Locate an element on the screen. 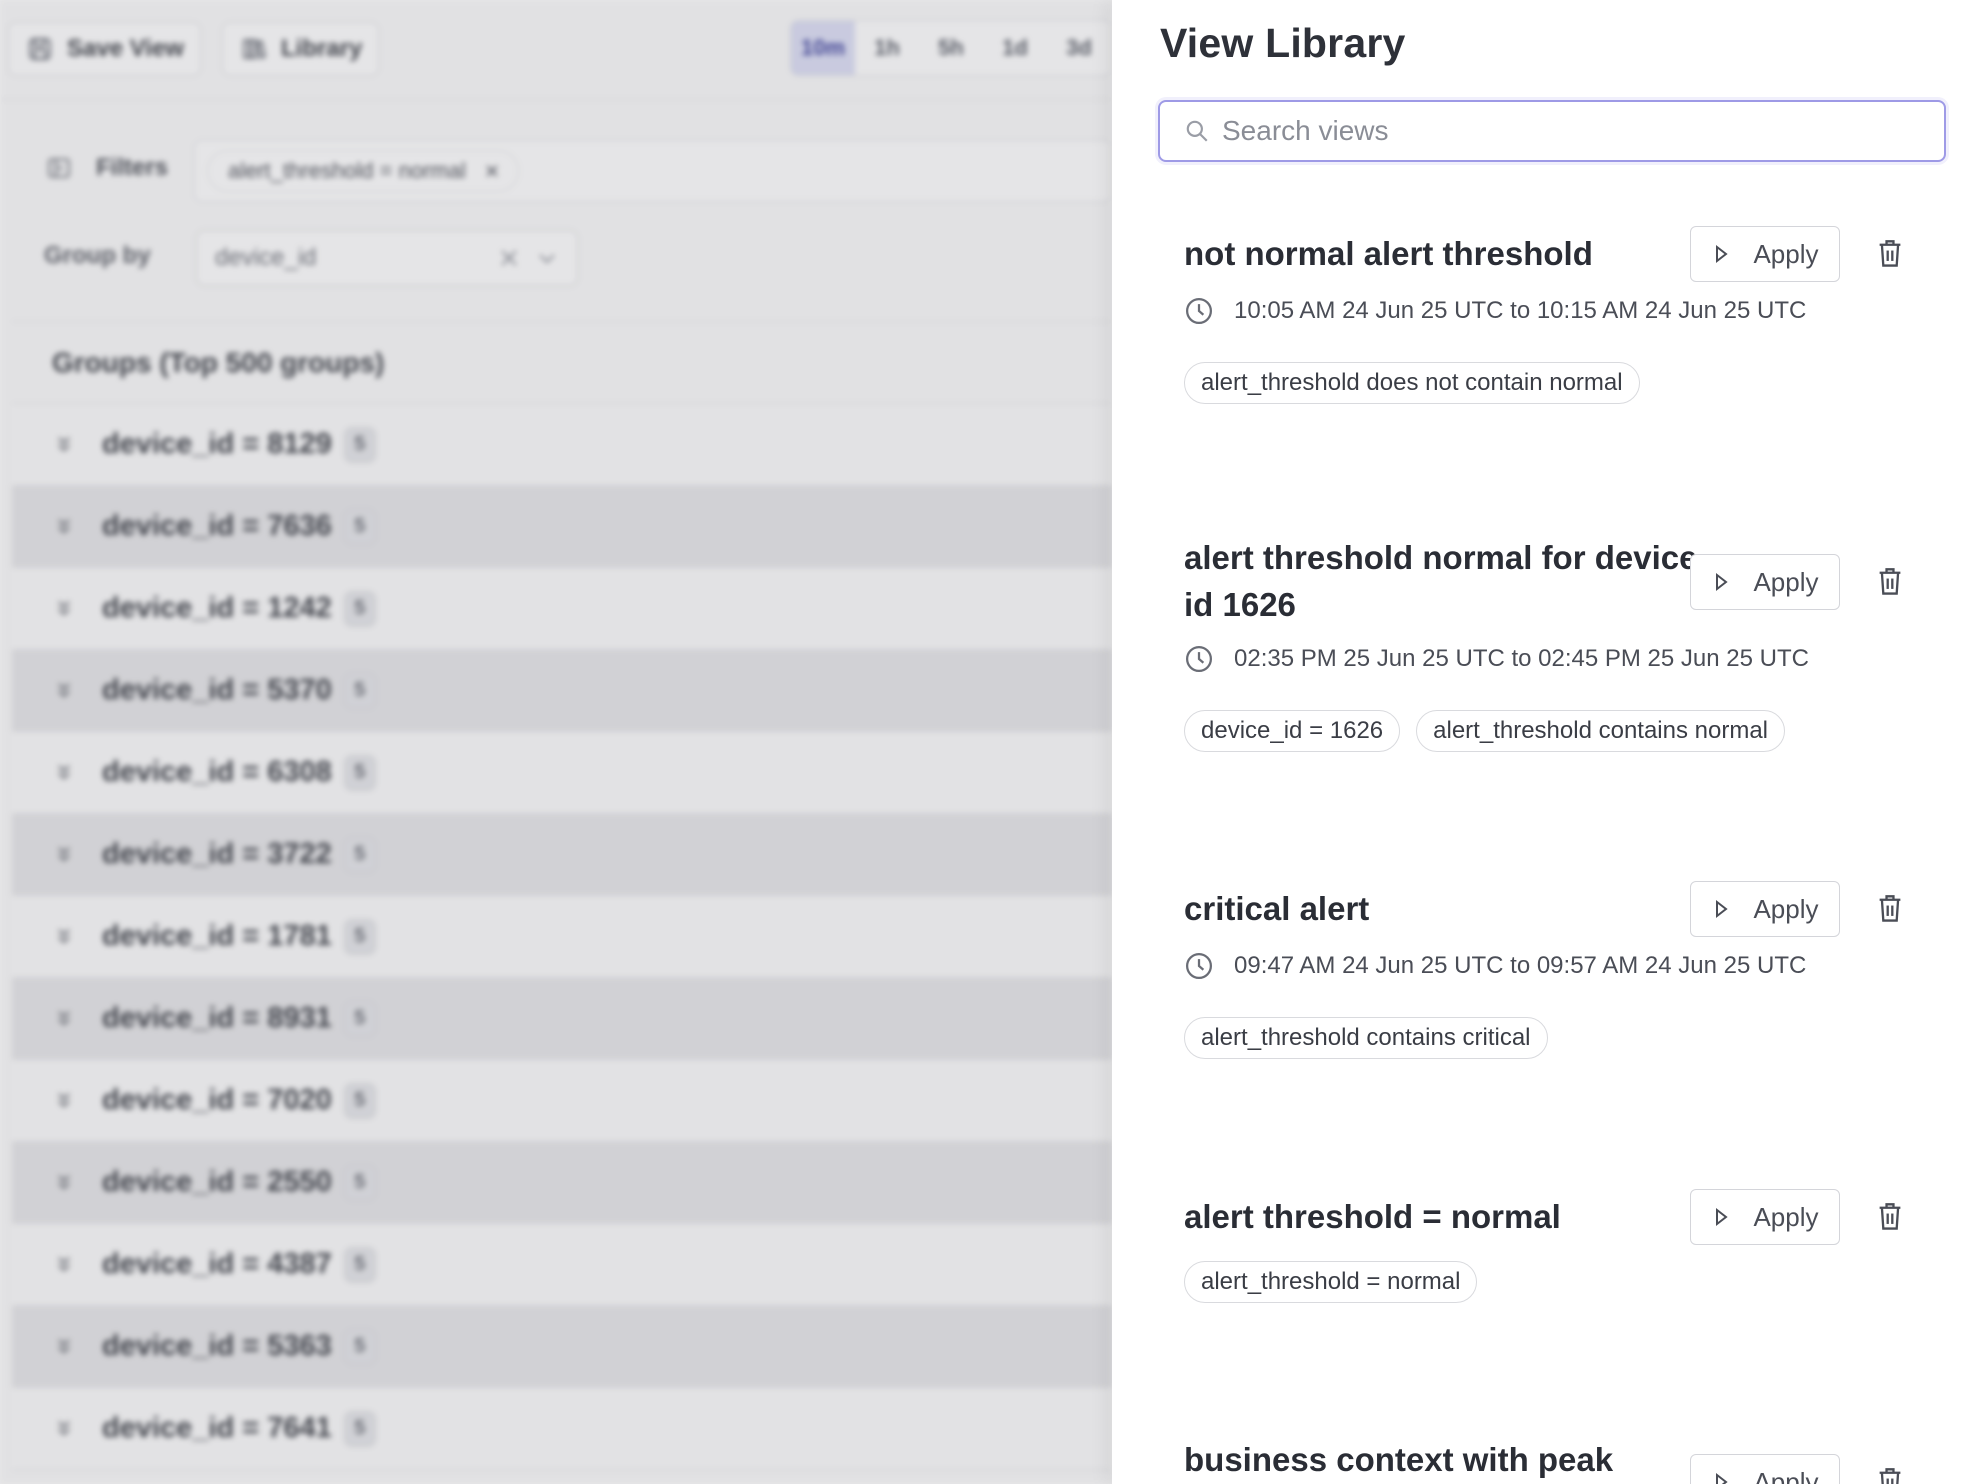 This screenshot has width=1984, height=1484. group-row: device_id = 5363 5 is located at coordinates (562, 1347).